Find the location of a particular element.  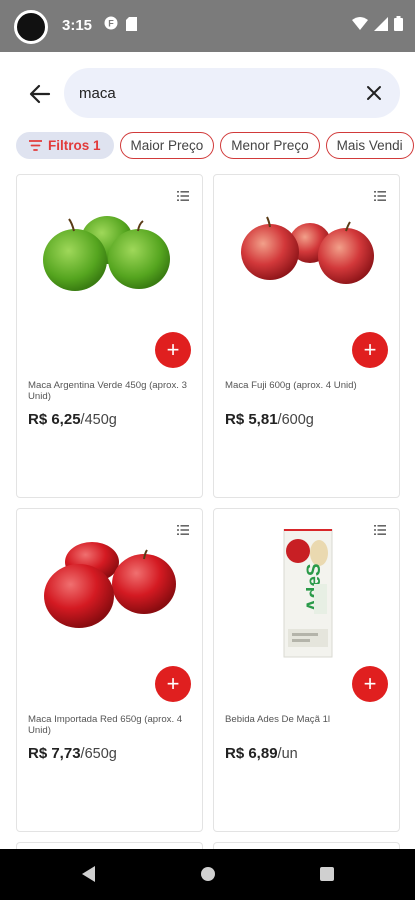

product-price: R$ 5,81/600g is located at coordinates (269, 419).